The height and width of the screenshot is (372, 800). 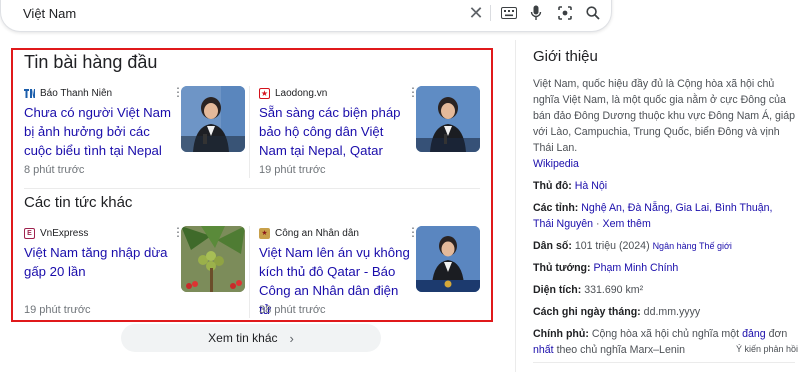 I want to click on panel-title: Giới thiệu, so click(x=565, y=56).